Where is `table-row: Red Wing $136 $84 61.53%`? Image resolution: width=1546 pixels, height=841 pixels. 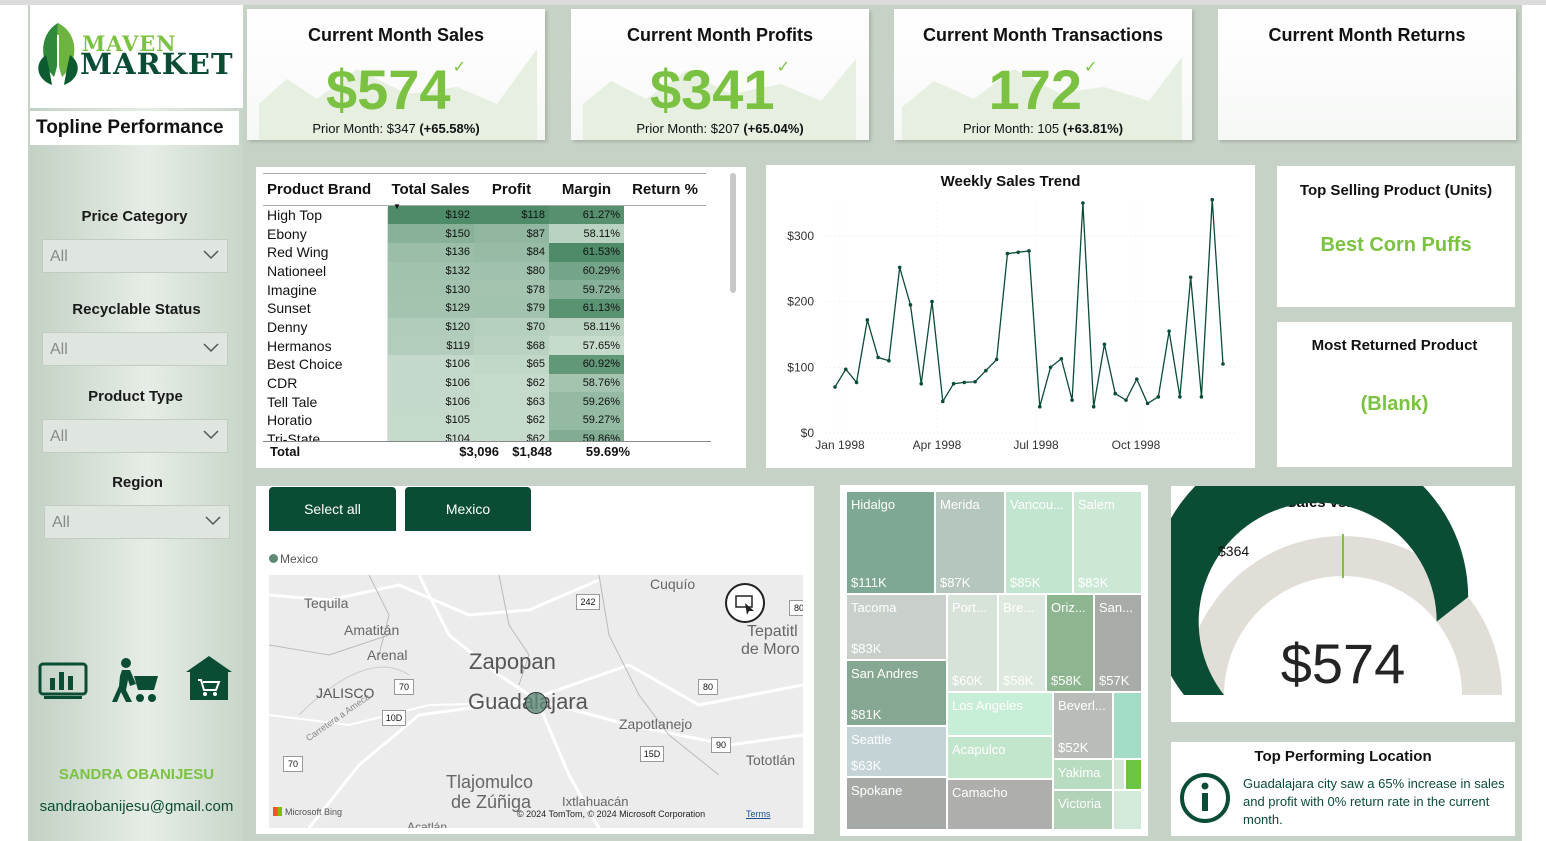 table-row: Red Wing $136 $84 61.53% is located at coordinates (484, 252).